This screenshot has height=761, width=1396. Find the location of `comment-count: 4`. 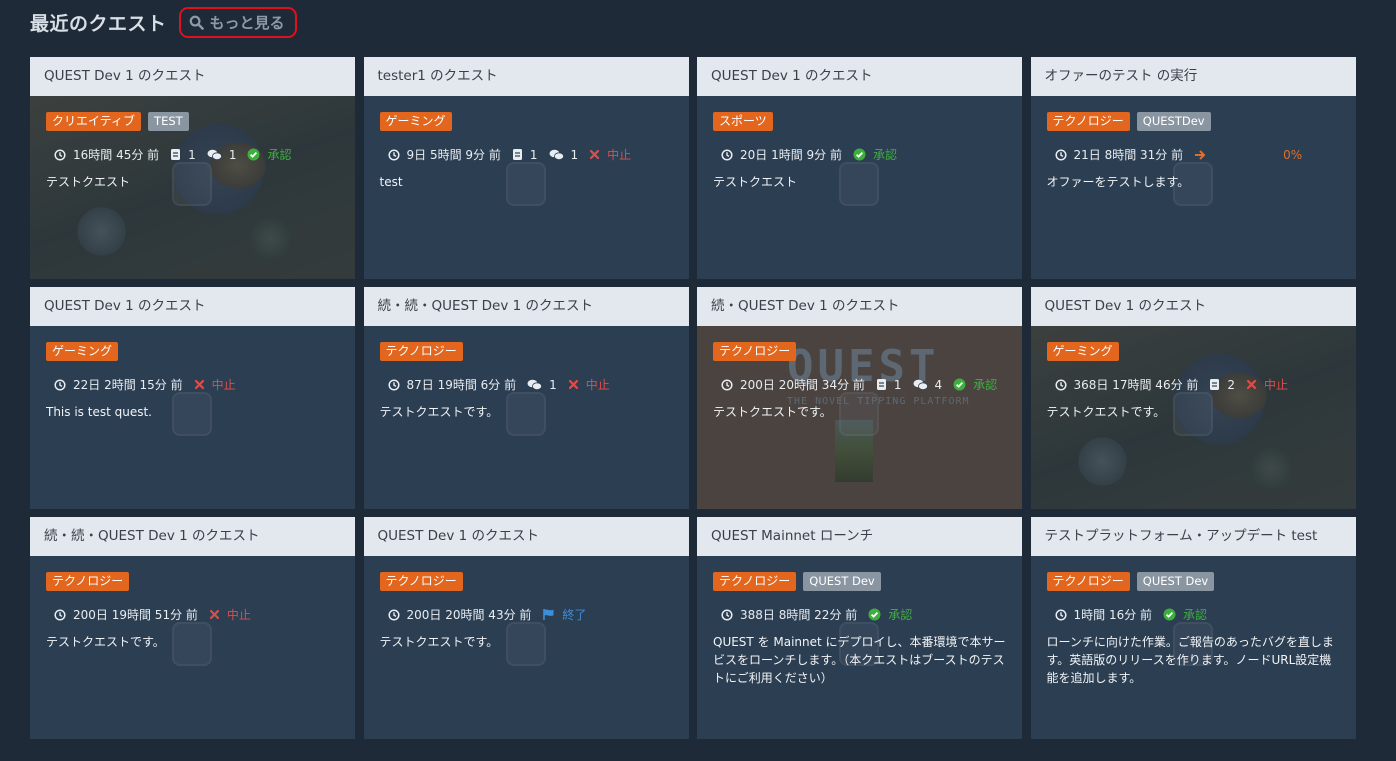

comment-count: 4 is located at coordinates (927, 385).